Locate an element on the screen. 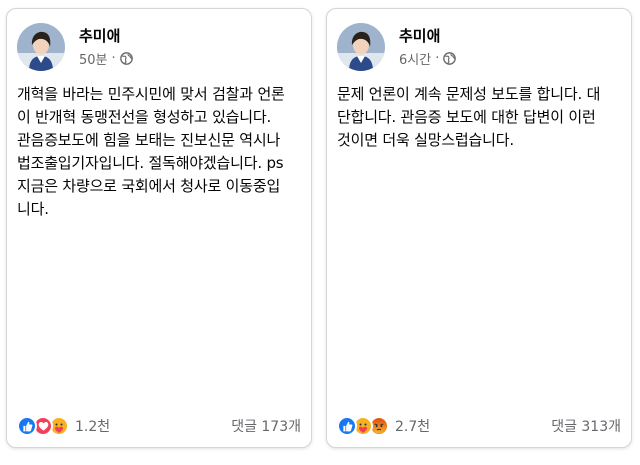  post-timestamp: 6시간 is located at coordinates (415, 58).